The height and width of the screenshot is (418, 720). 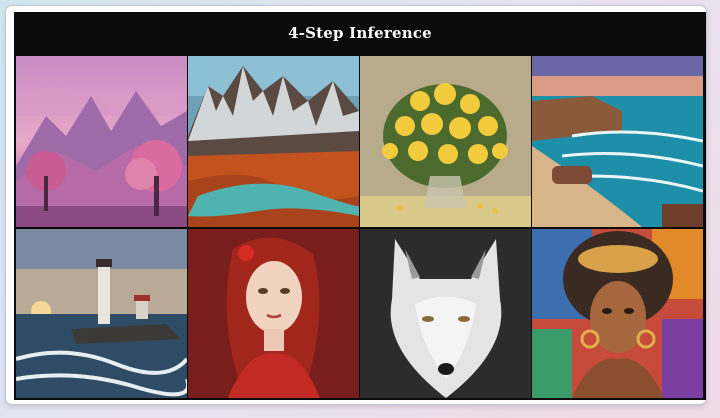 I want to click on image-snowy-mountains, so click(x=273, y=141).